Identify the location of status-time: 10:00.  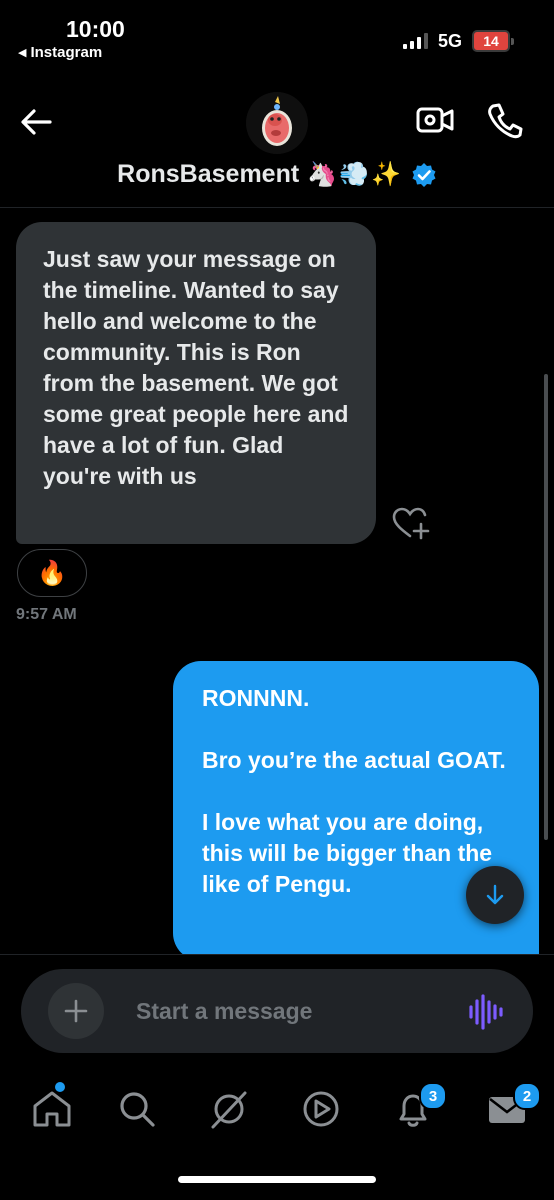
(95, 29).